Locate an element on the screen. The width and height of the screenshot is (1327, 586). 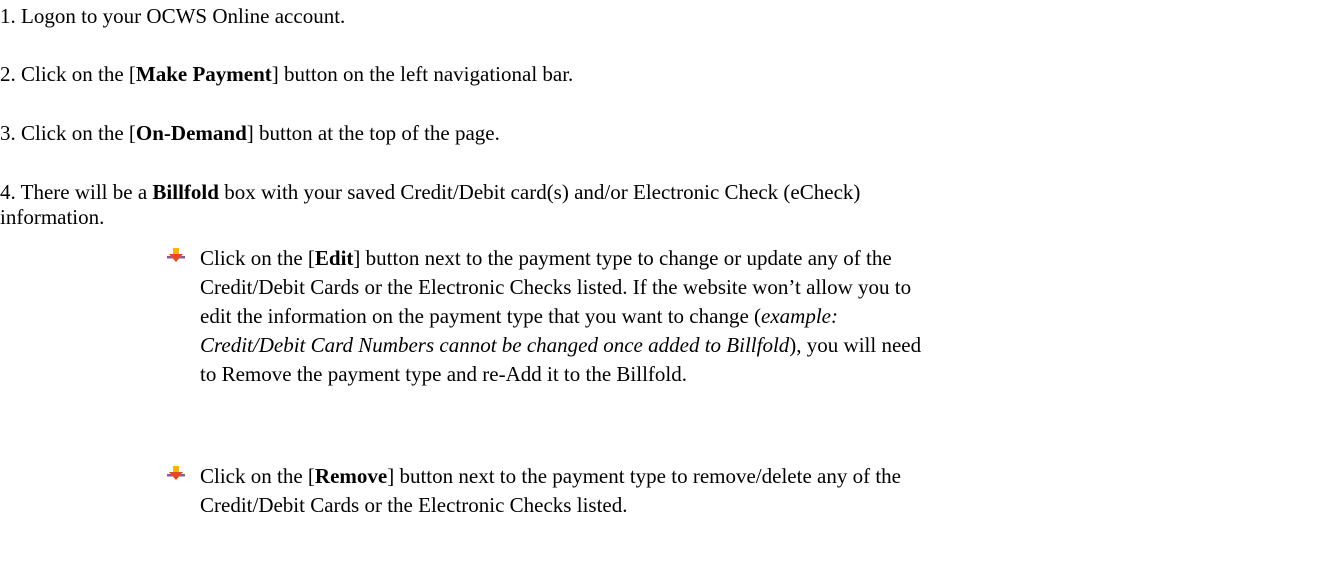
bullet-edit-l4-post: ), you will need is located at coordinates (855, 345).